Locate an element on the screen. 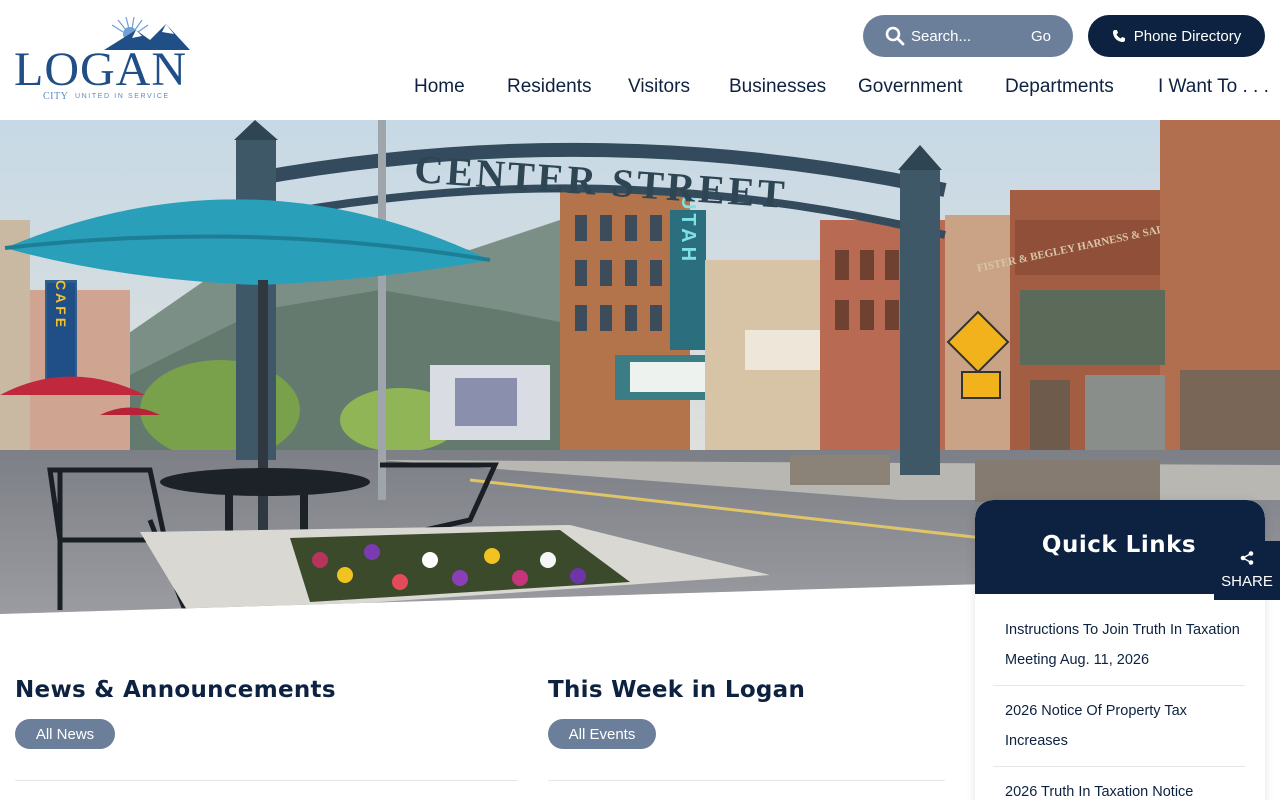 The height and width of the screenshot is (800, 1280). share-icon is located at coordinates (1247, 558).